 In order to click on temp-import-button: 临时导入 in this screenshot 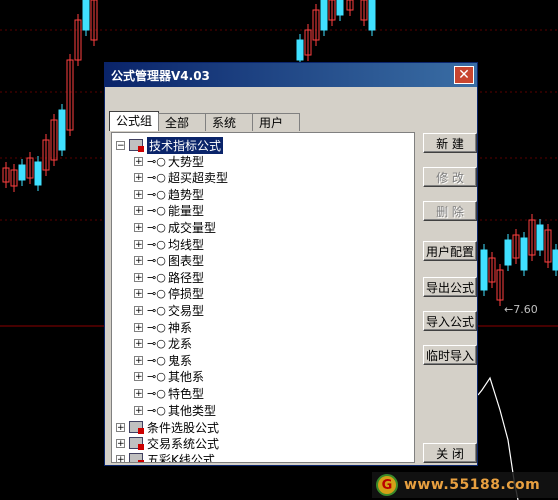, I will do `click(450, 355)`.